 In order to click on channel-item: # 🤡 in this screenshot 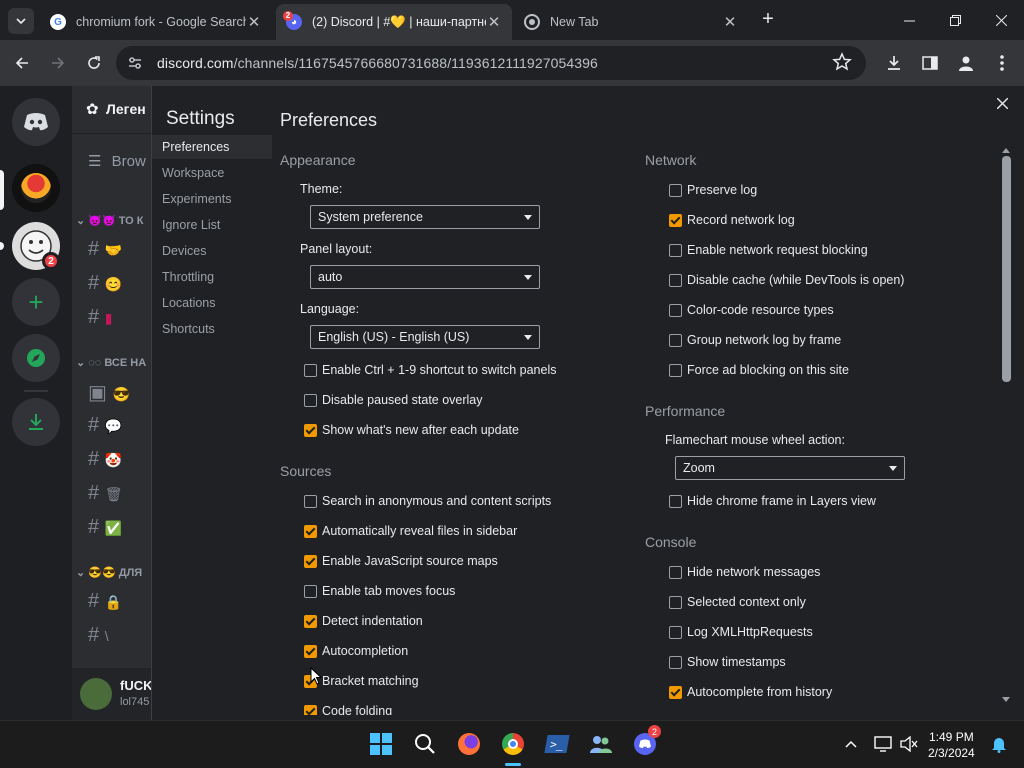, I will do `click(105, 459)`.